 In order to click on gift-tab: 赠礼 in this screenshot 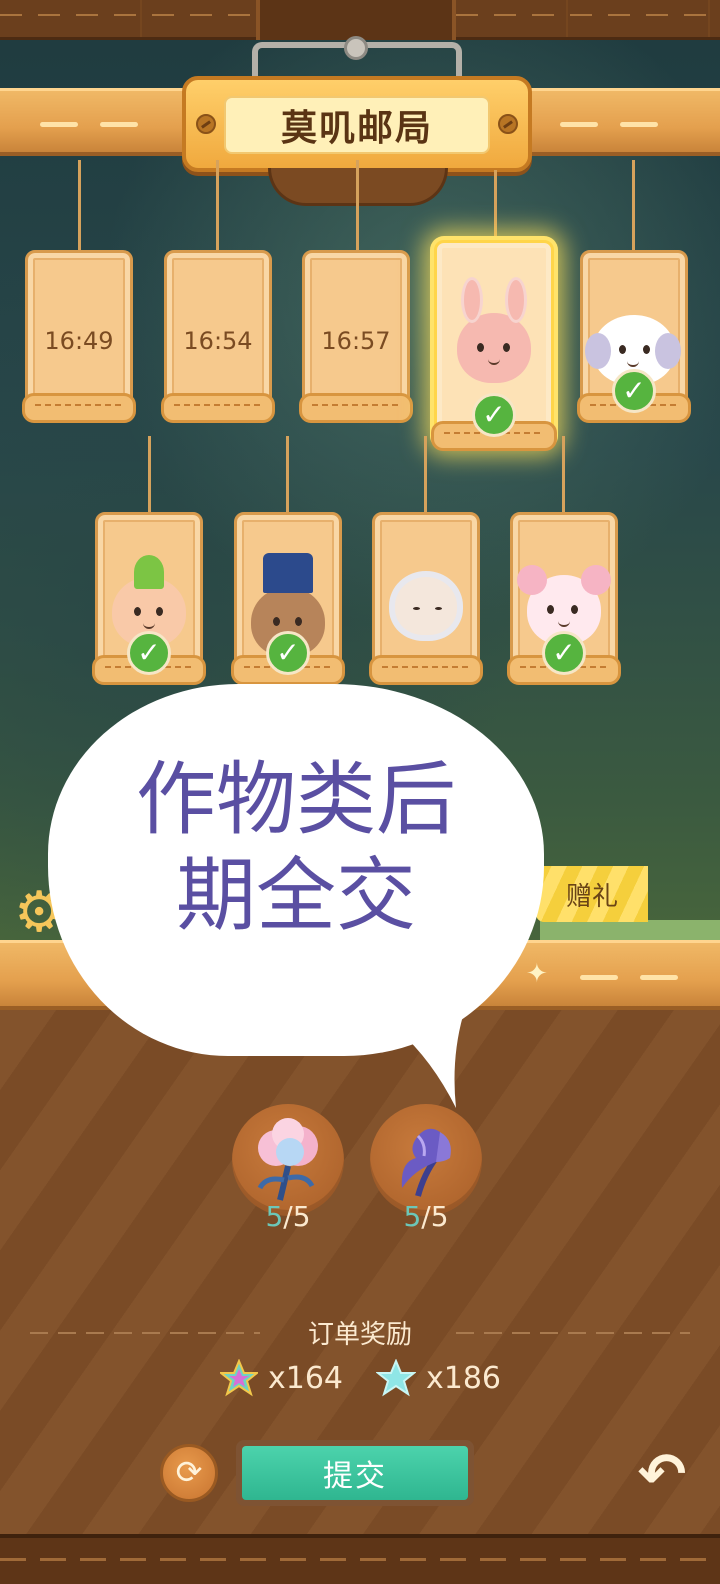, I will do `click(592, 894)`.